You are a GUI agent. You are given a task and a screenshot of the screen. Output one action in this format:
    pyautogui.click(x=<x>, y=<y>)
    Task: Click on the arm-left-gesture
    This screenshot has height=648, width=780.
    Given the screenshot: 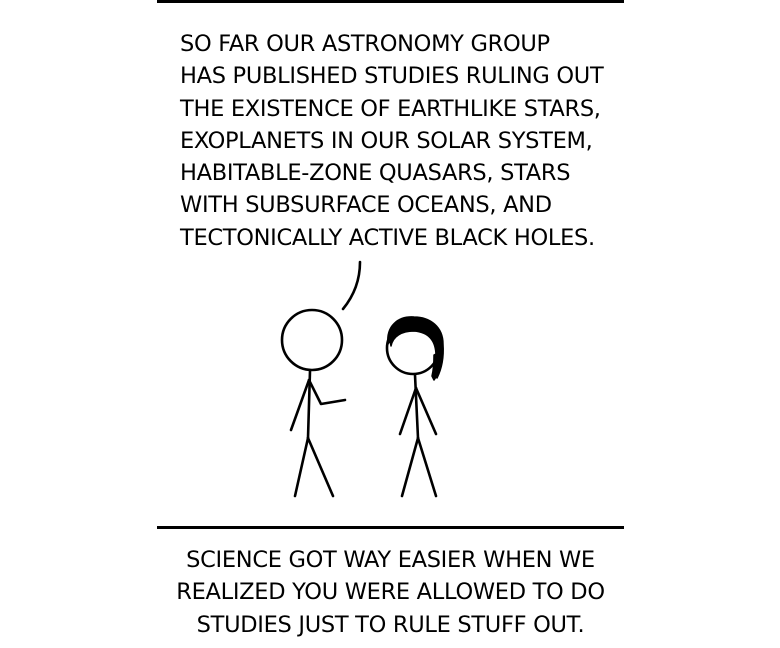 What is the action you would take?
    pyautogui.click(x=327, y=392)
    